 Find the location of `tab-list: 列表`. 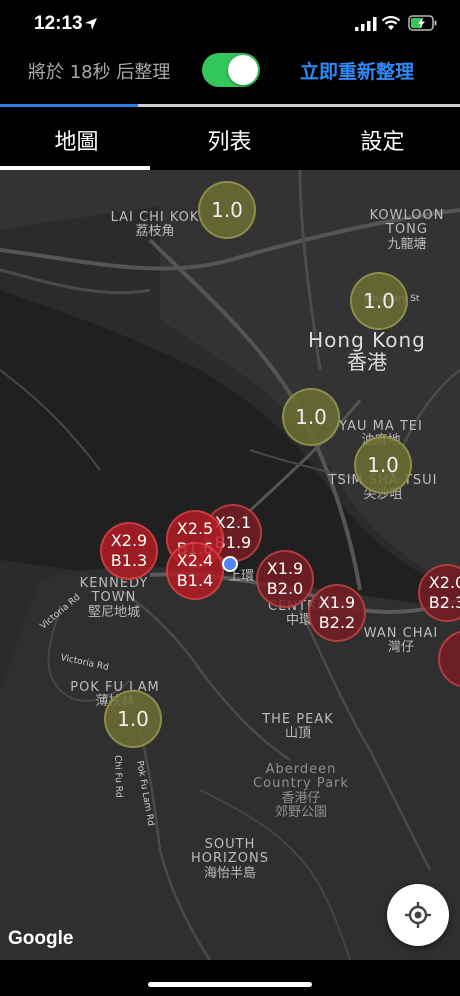

tab-list: 列表 is located at coordinates (229, 144).